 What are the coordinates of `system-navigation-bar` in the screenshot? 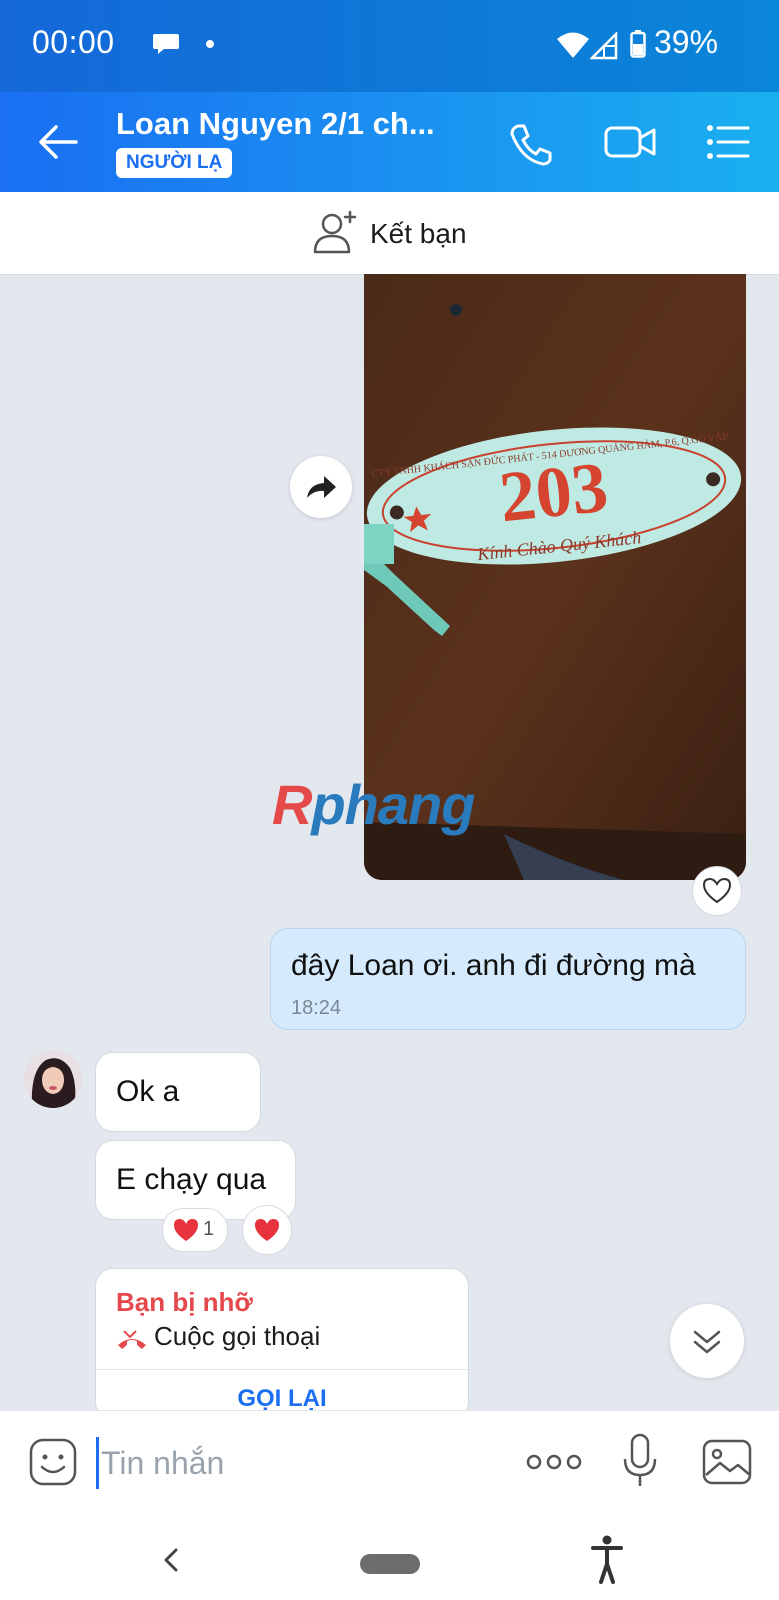 It's located at (389, 1560).